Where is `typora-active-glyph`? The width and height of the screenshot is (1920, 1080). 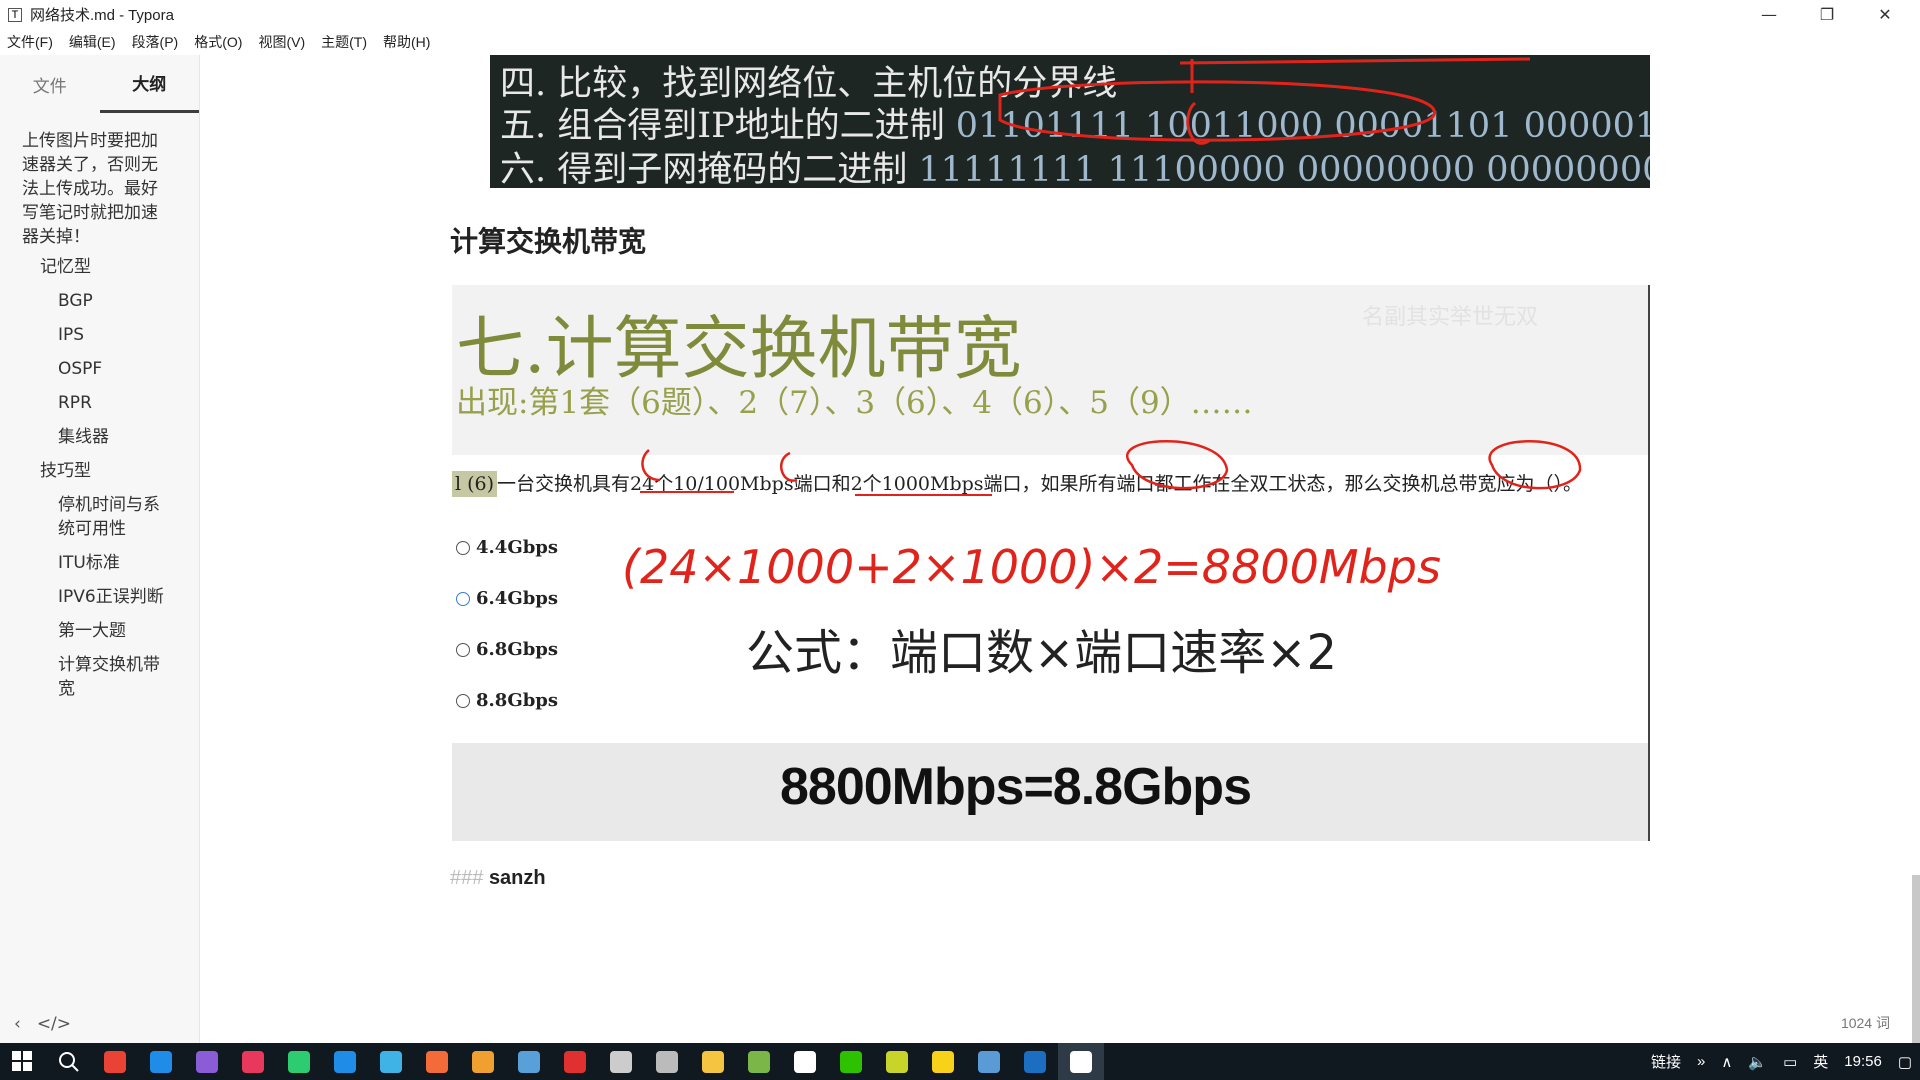 typora-active-glyph is located at coordinates (1081, 1061).